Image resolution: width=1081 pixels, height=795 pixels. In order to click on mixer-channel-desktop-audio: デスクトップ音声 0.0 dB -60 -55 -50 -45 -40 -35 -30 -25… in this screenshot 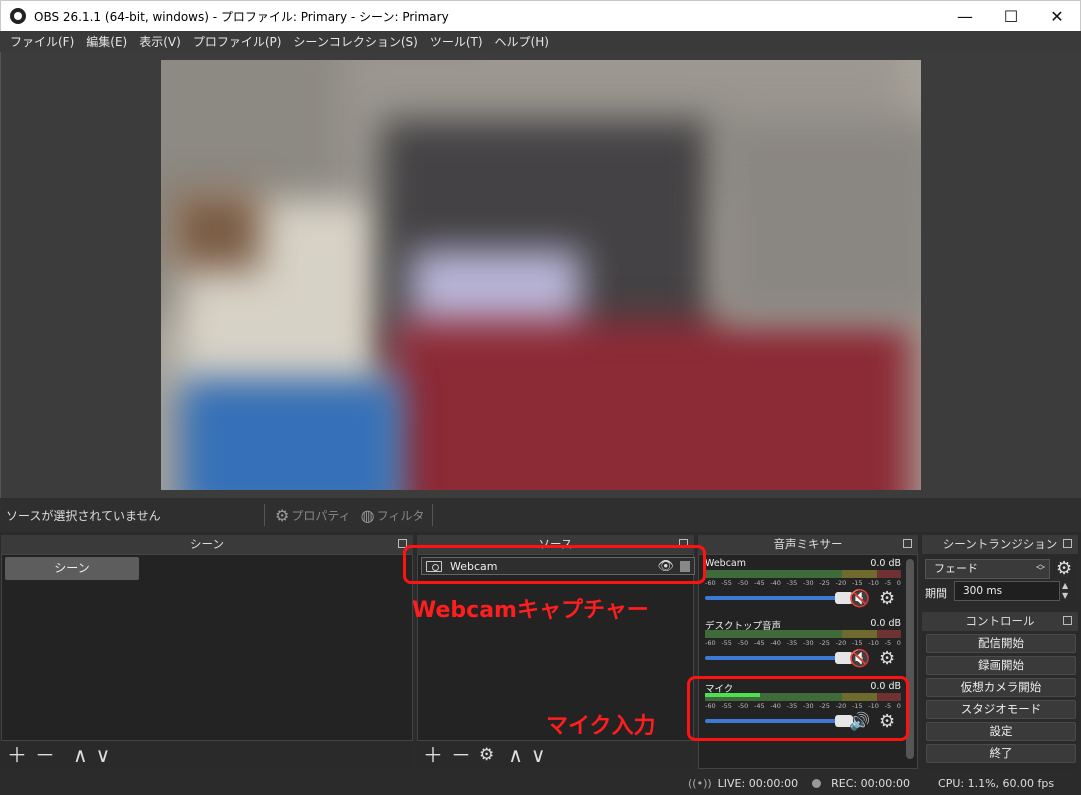, I will do `click(803, 648)`.